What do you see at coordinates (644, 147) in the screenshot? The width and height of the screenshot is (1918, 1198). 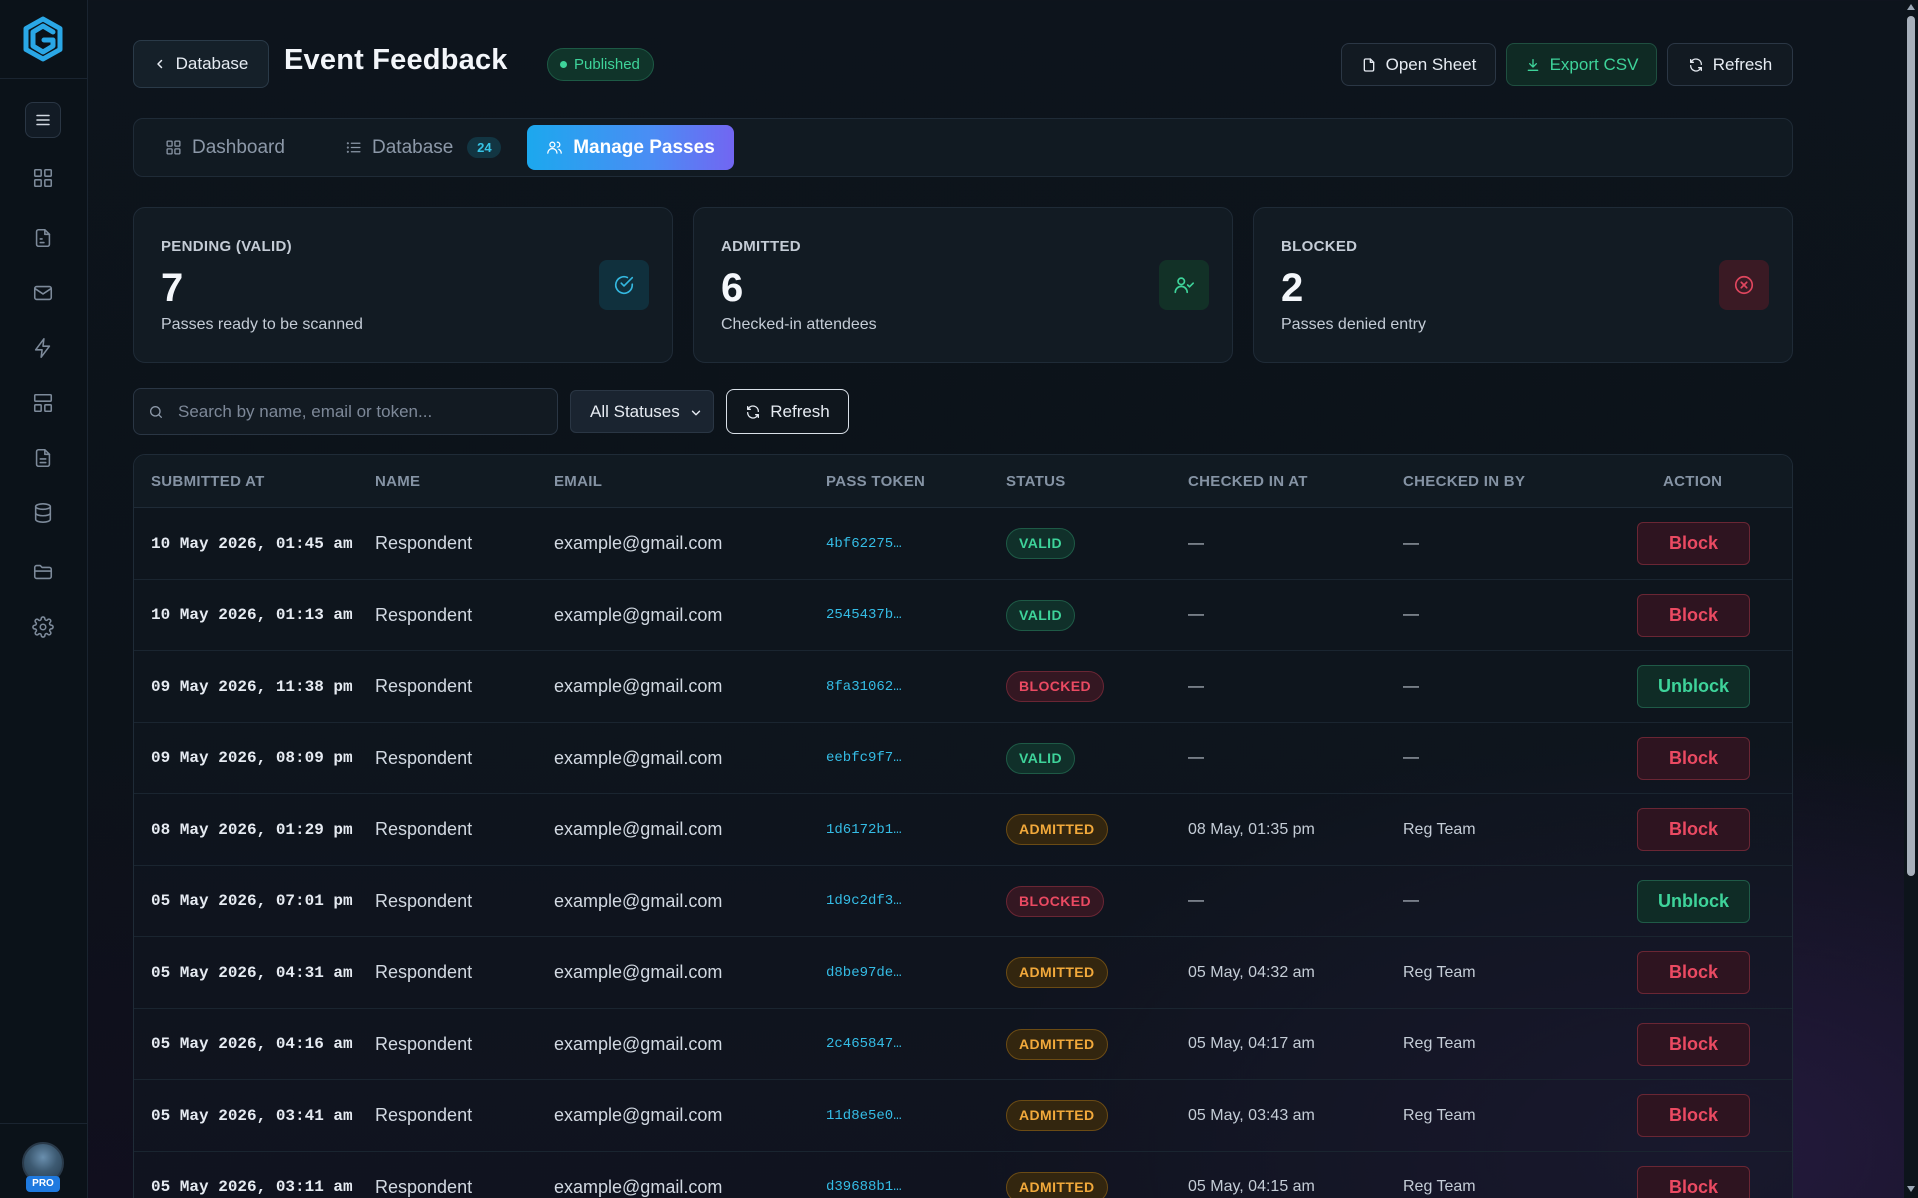 I see `tab-manage-passes-label: Manage Passes` at bounding box center [644, 147].